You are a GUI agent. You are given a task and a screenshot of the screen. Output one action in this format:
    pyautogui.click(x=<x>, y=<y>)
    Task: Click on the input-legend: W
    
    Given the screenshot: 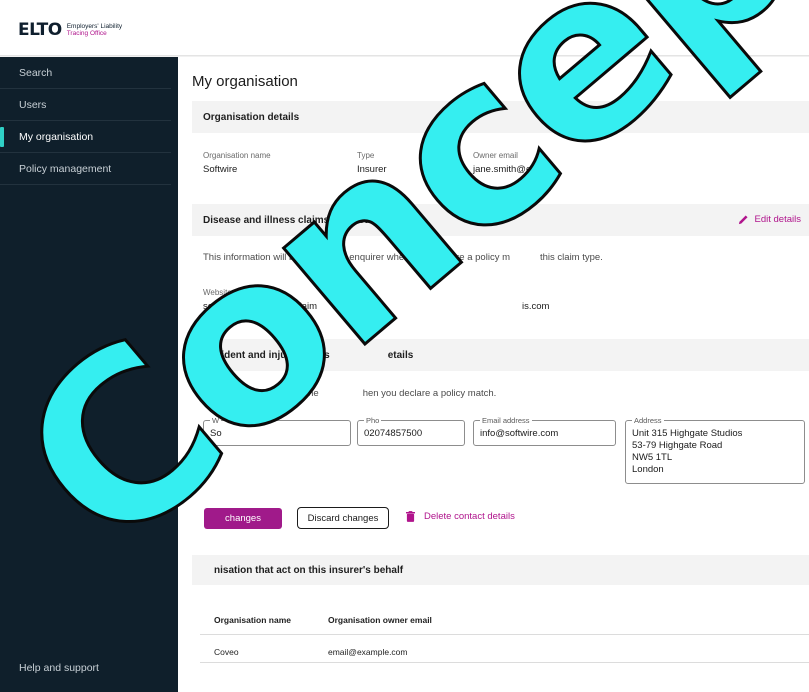 What is the action you would take?
    pyautogui.click(x=216, y=420)
    